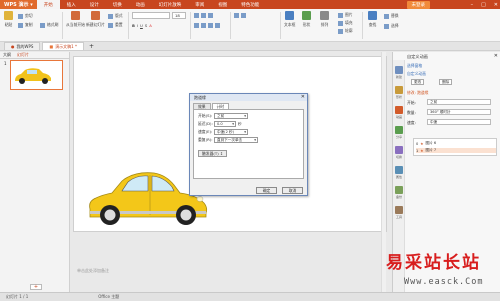 The height and width of the screenshot is (301, 500). I want to click on tab-outline: 大纲, so click(7, 55).